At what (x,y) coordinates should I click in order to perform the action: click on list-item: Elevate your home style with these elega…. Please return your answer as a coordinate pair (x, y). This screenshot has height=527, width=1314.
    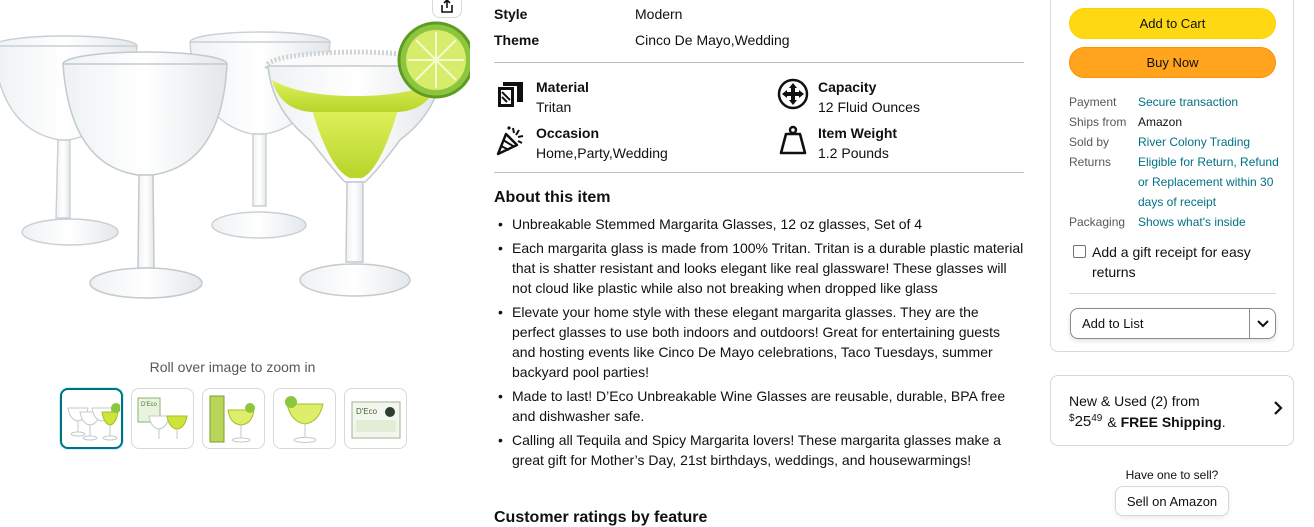
    Looking at the image, I should click on (759, 342).